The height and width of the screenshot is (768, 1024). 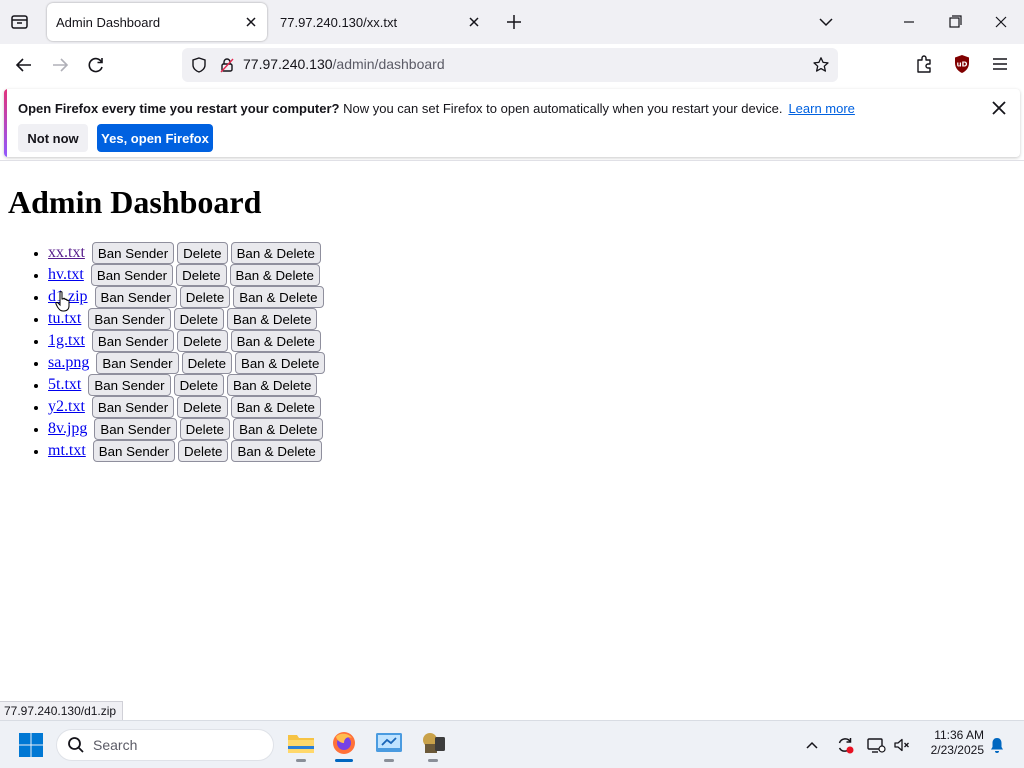 I want to click on tab-strip: Admin Dashboard 77.97.240.130/xx.txt, so click(x=512, y=22).